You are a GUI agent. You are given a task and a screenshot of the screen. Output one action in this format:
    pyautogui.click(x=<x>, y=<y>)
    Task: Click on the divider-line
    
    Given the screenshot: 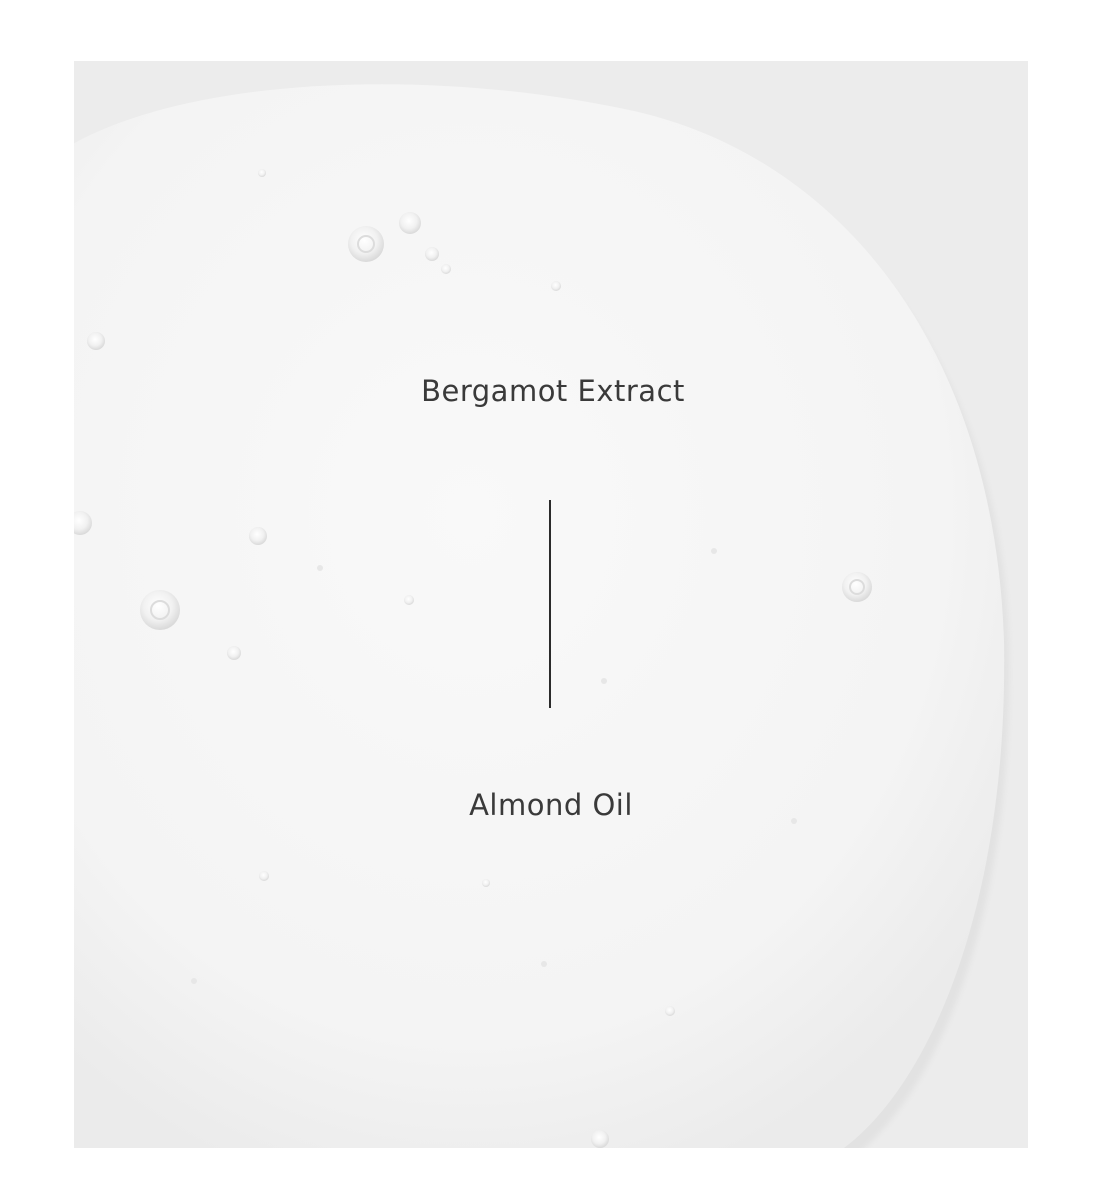 What is the action you would take?
    pyautogui.click(x=550, y=604)
    